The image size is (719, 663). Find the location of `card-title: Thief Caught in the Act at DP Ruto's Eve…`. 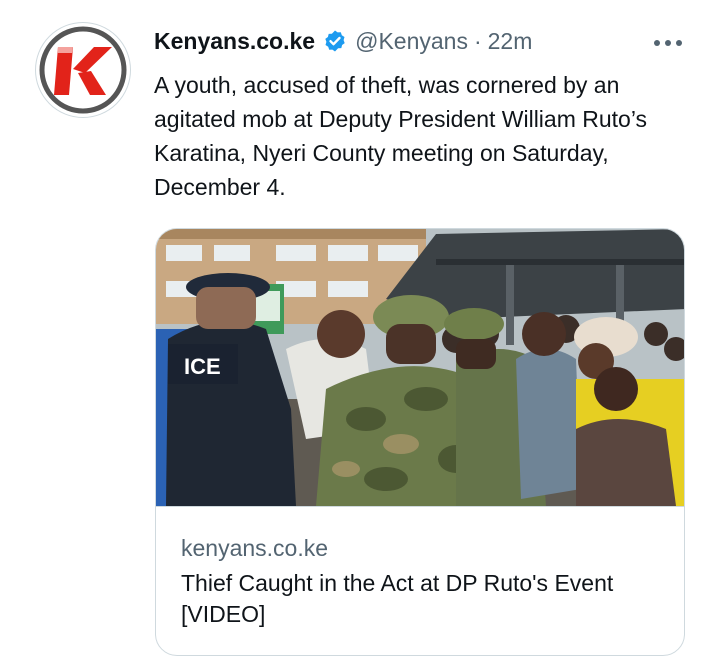

card-title: Thief Caught in the Act at DP Ruto's Eve… is located at coordinates (426, 599).